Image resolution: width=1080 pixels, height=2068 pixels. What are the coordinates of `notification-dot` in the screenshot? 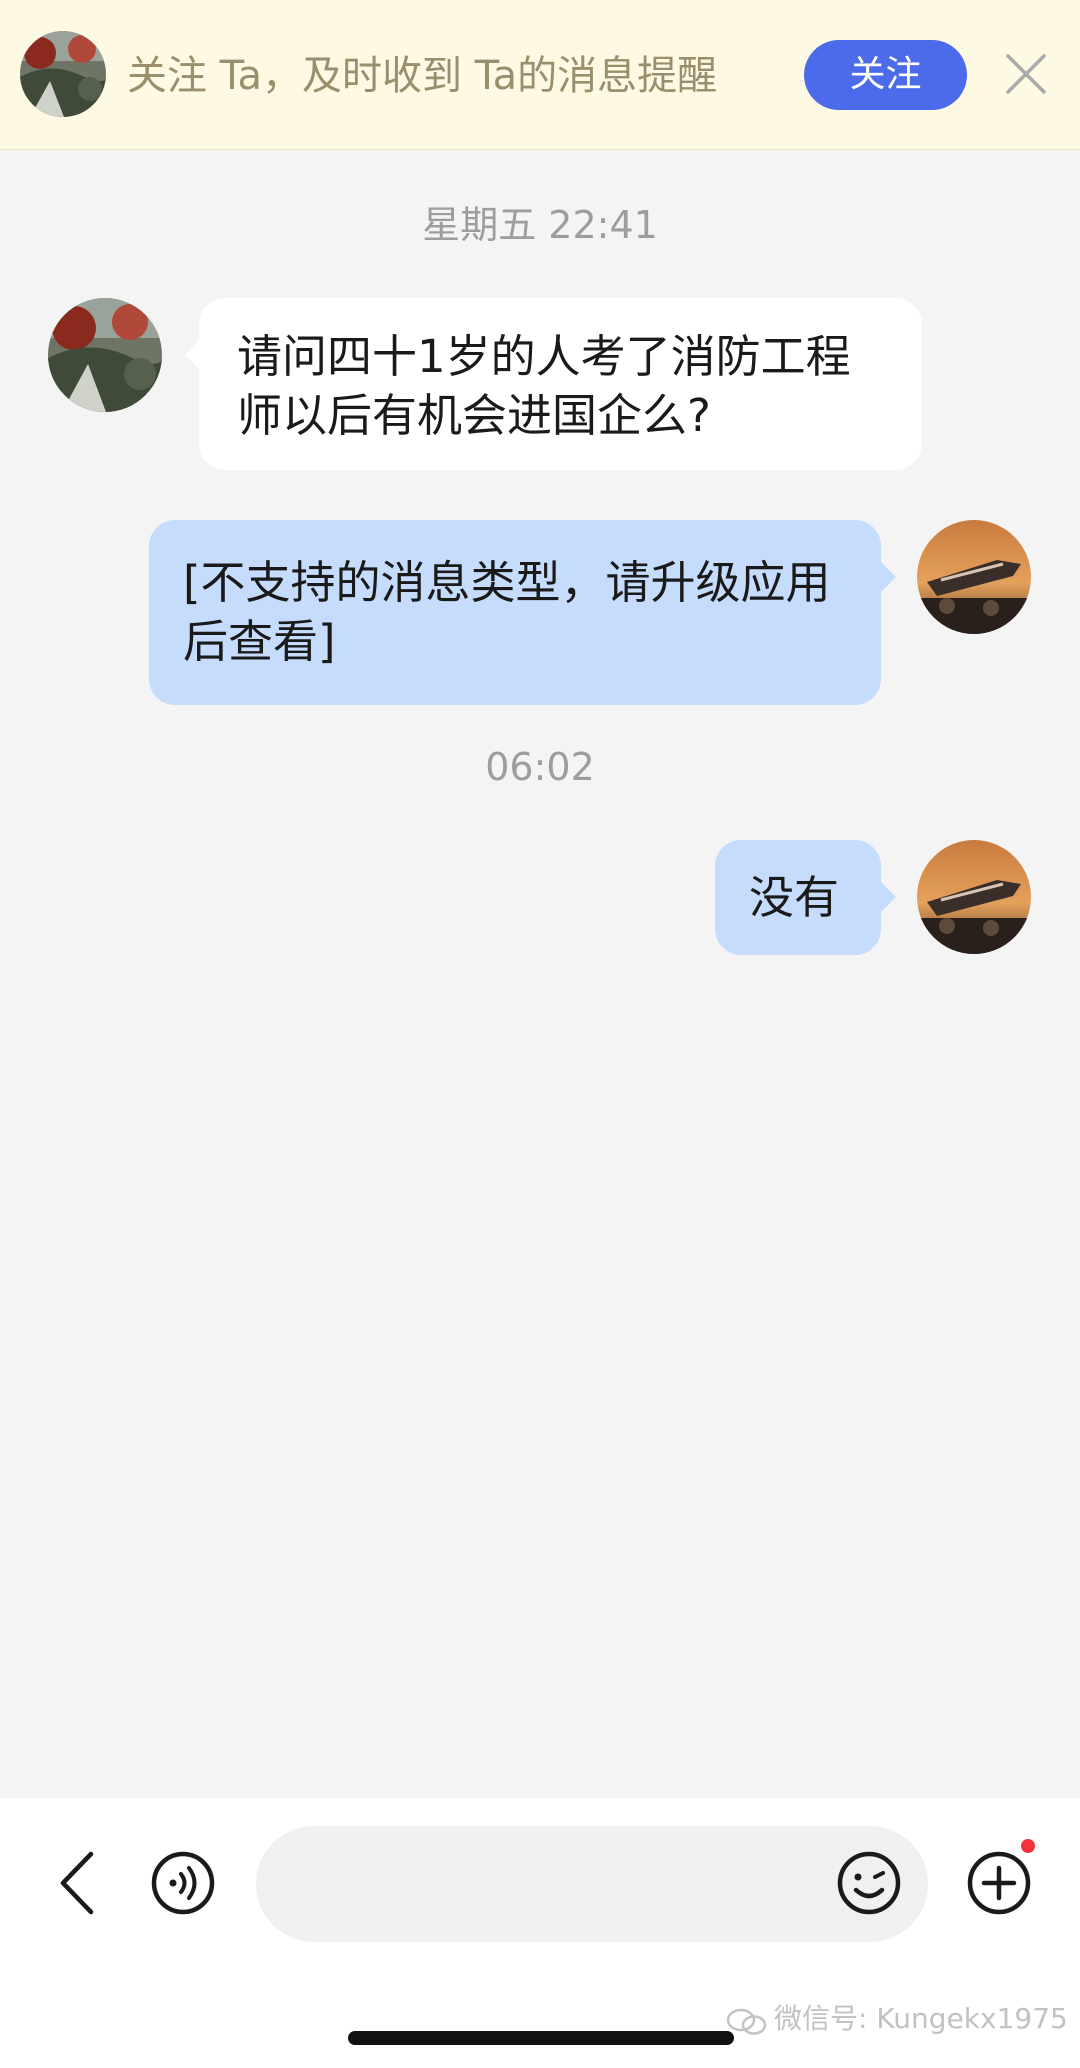 It's located at (1028, 1846).